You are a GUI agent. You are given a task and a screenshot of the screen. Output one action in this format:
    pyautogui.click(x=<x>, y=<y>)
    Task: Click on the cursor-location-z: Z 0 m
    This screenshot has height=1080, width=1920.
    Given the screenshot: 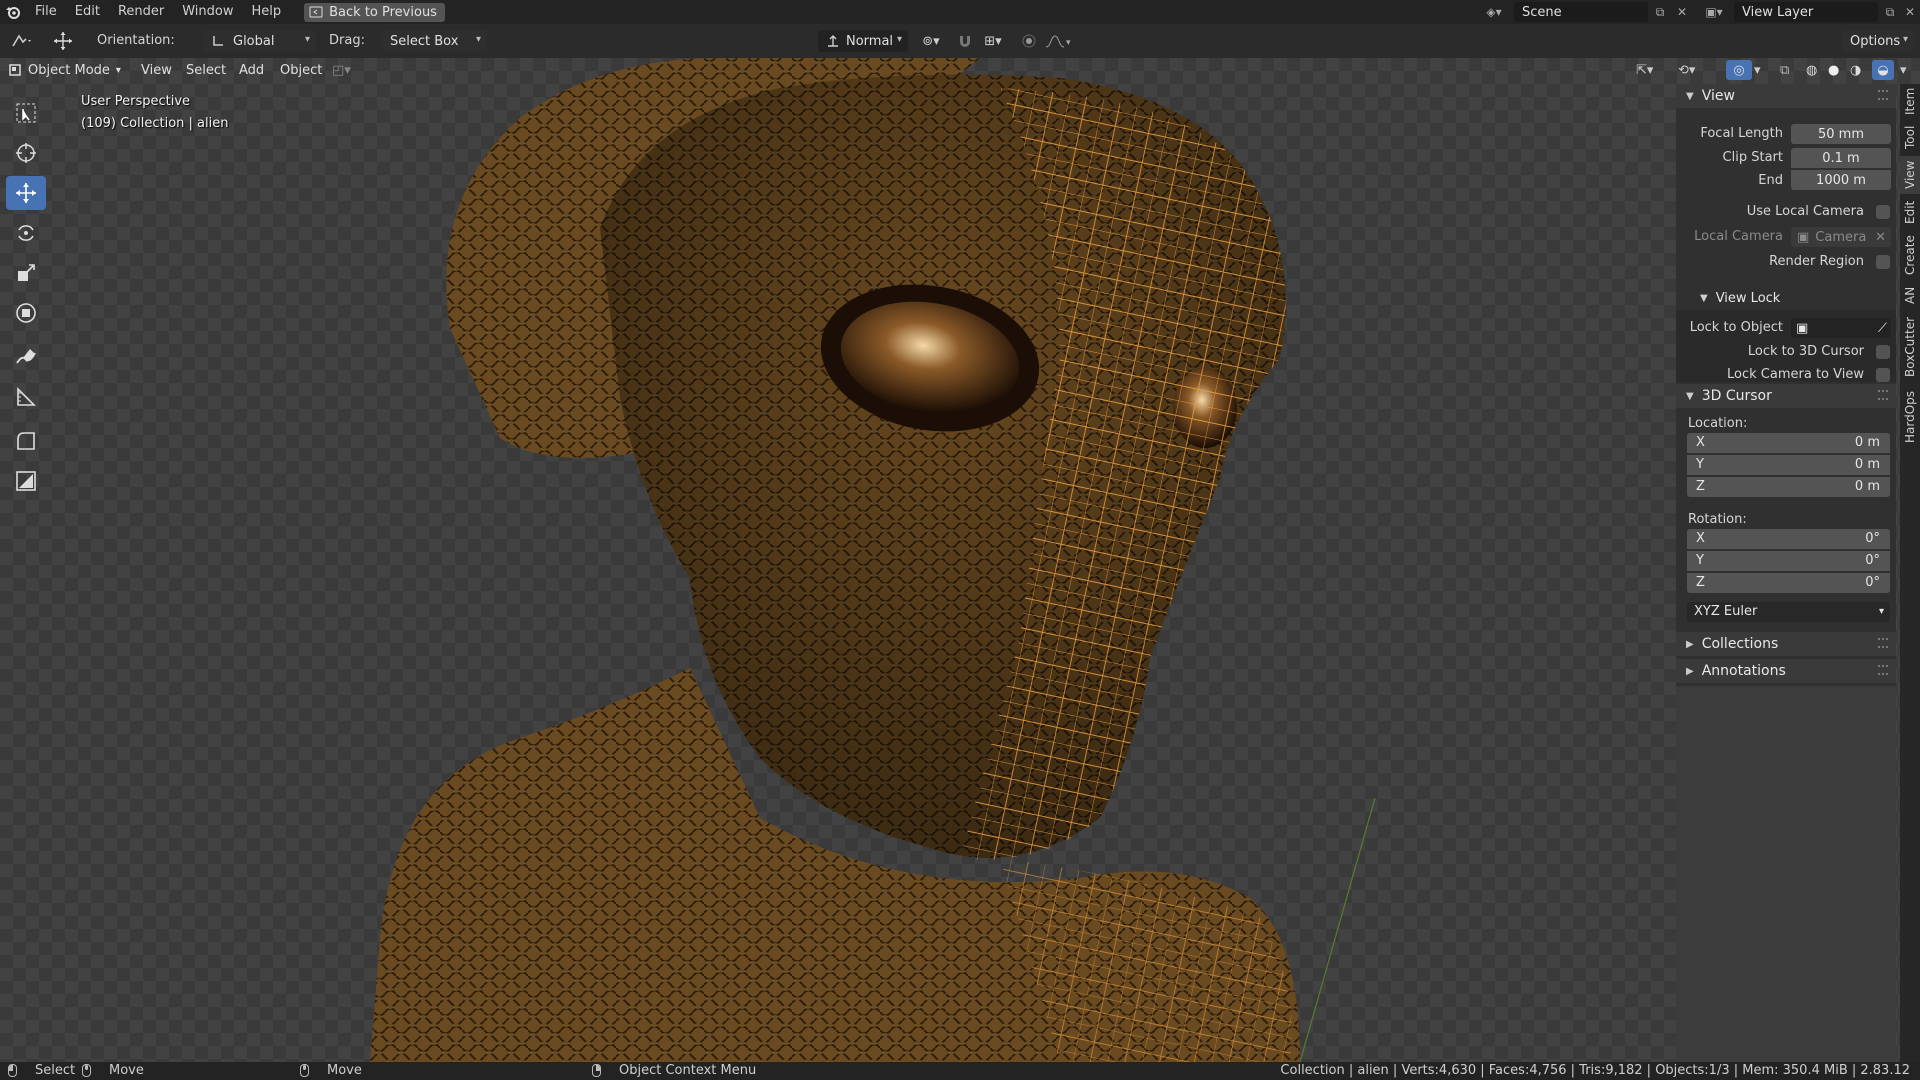 What is the action you would take?
    pyautogui.click(x=1788, y=487)
    